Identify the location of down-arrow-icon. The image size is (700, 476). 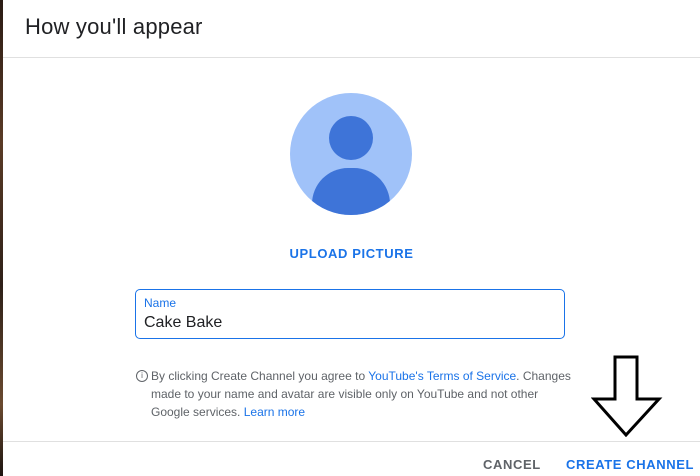
(627, 396).